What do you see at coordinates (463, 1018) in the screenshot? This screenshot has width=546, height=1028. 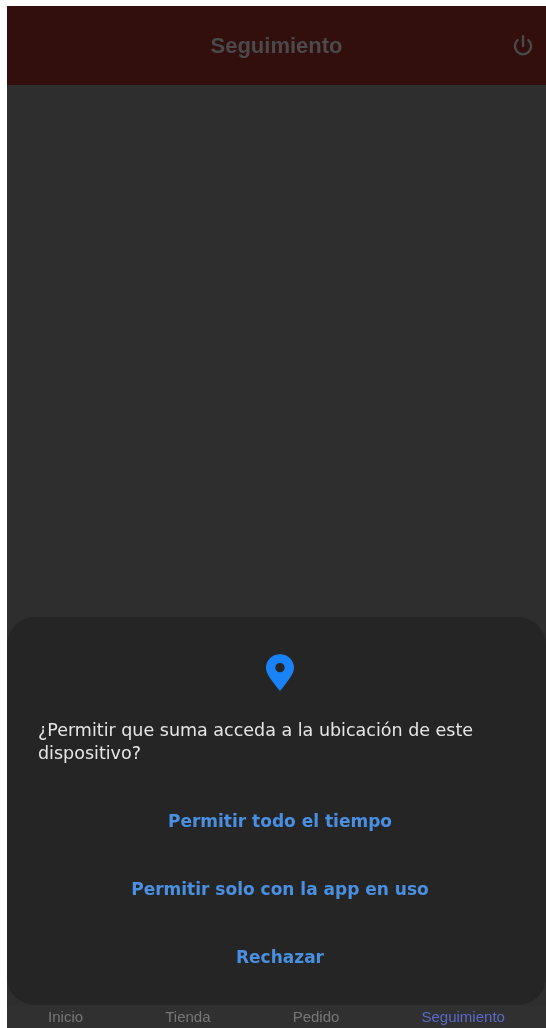 I see `bottom-tab: Seguimiento` at bounding box center [463, 1018].